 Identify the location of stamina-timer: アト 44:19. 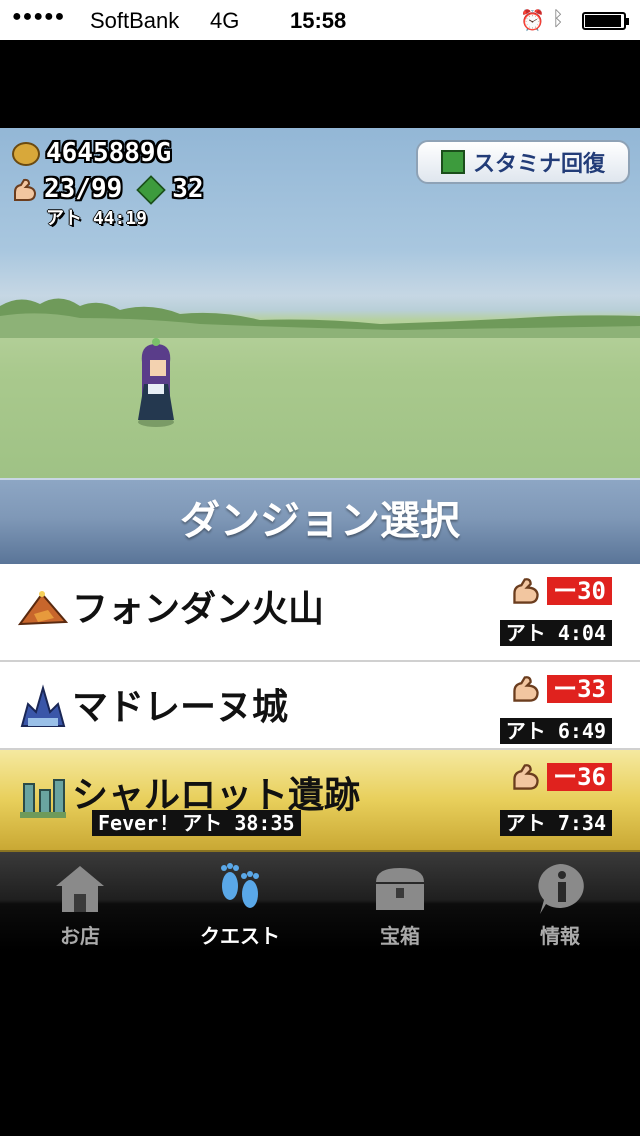
(97, 218).